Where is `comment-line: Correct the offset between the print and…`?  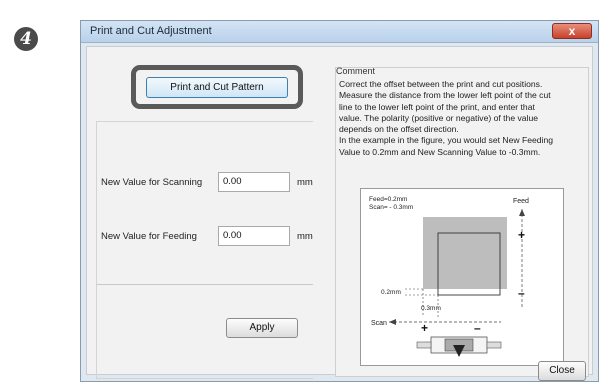 comment-line: Correct the offset between the print and… is located at coordinates (441, 84).